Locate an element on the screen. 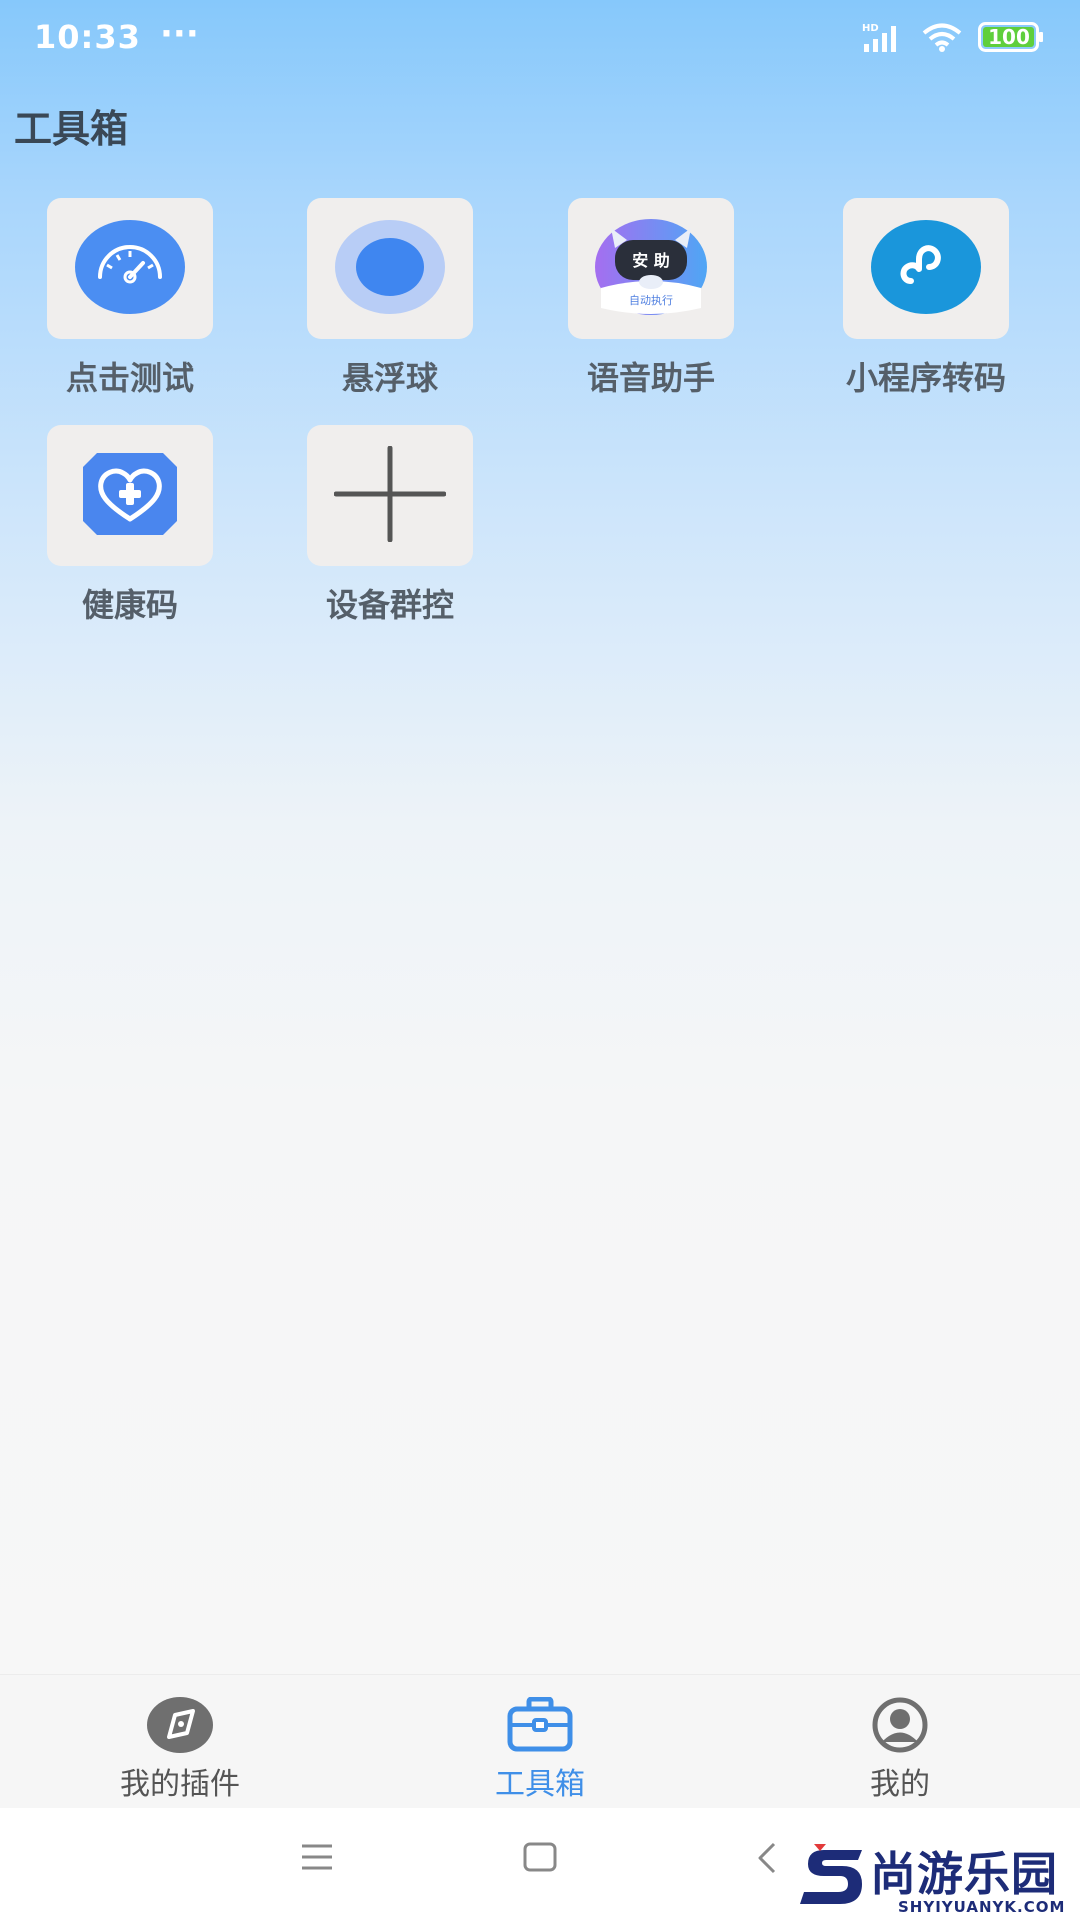  nav-item-me: 我的 is located at coordinates (900, 1742).